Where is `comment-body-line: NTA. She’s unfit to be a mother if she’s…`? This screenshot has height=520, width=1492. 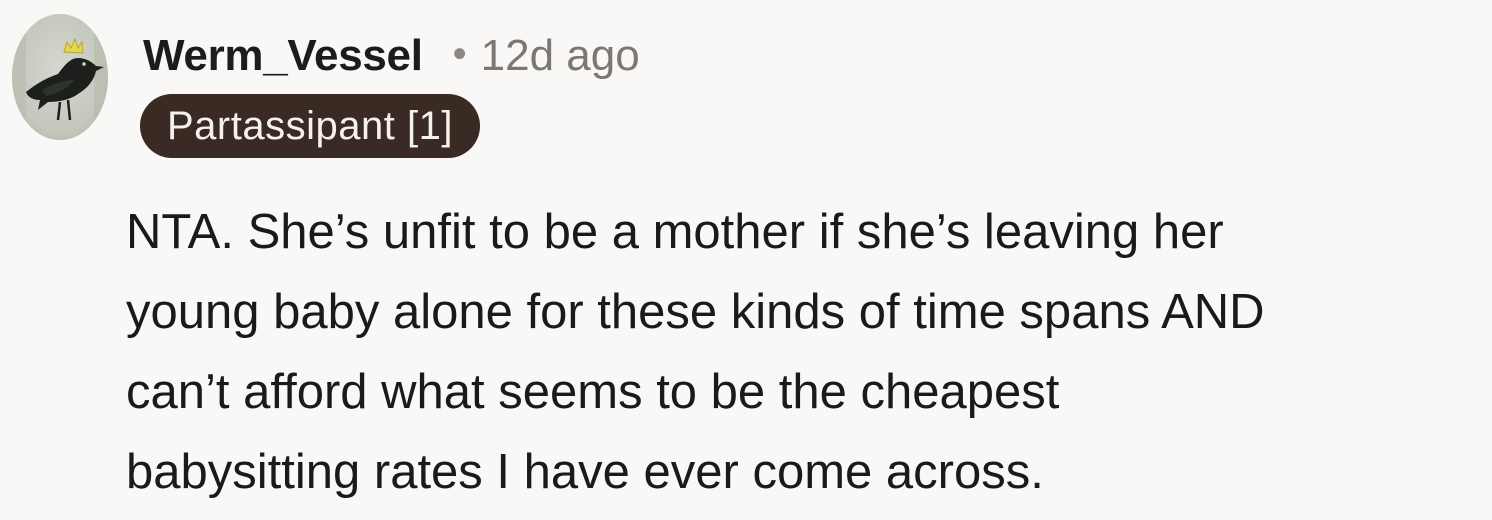
comment-body-line: NTA. She’s unfit to be a mother if she’s… is located at coordinates (675, 232).